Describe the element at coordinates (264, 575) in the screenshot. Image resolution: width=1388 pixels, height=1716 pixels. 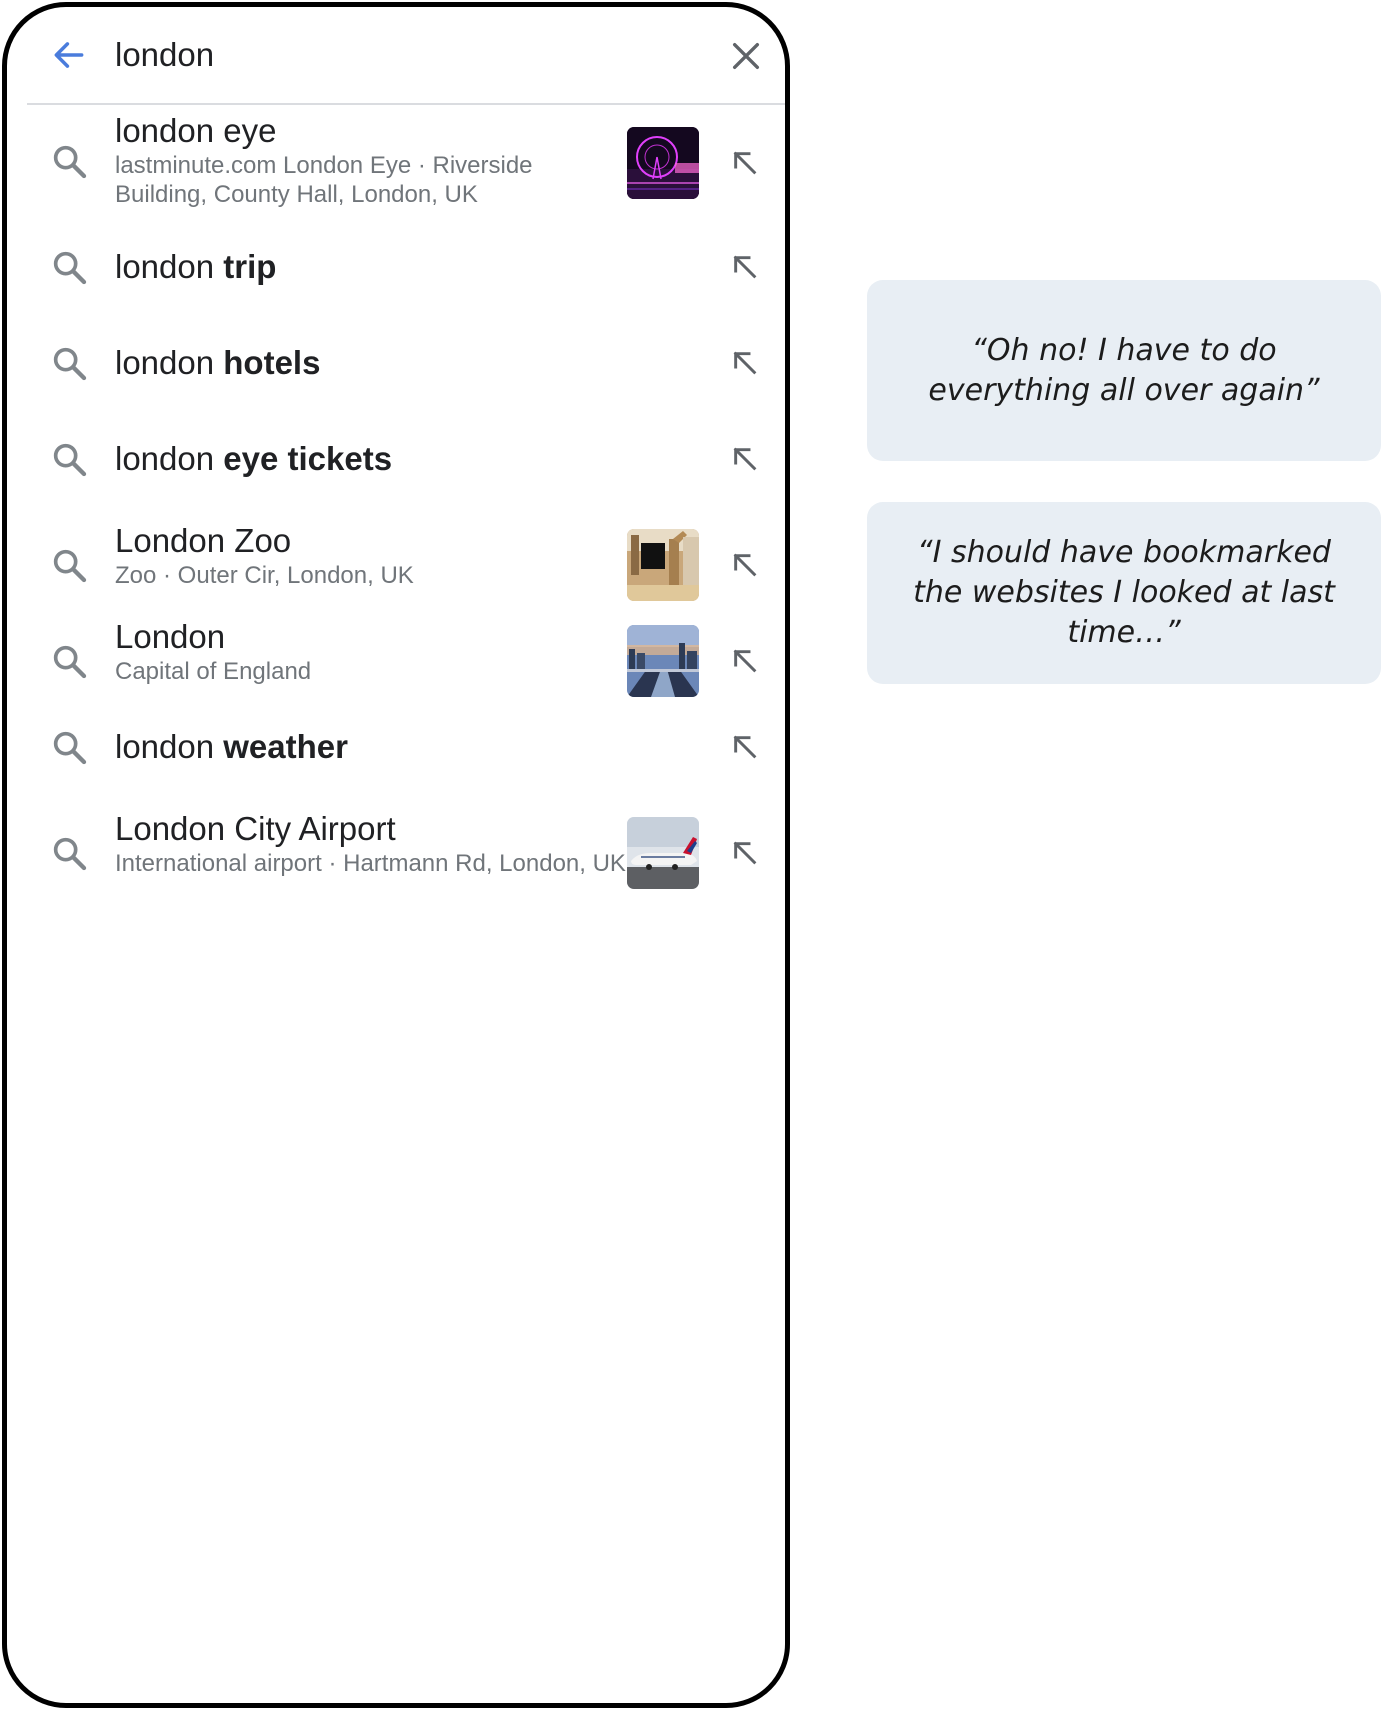
I see `suggestion-subtitle: Zoo · Outer Cir, London, UK` at that location.